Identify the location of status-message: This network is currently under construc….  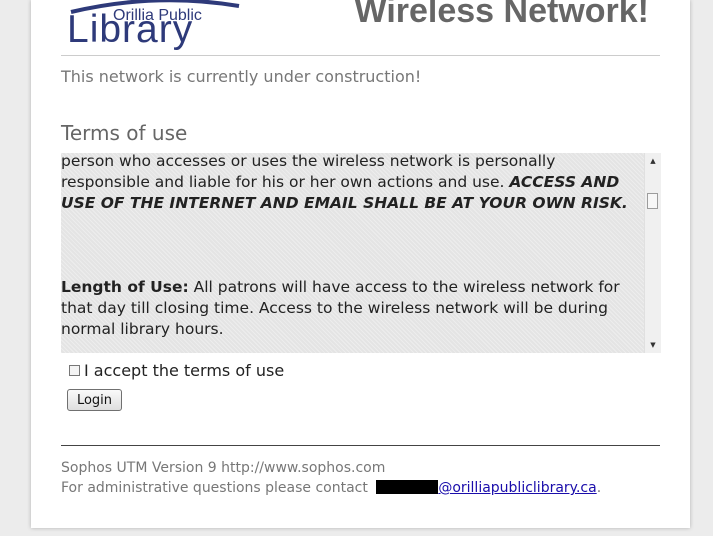
(241, 76).